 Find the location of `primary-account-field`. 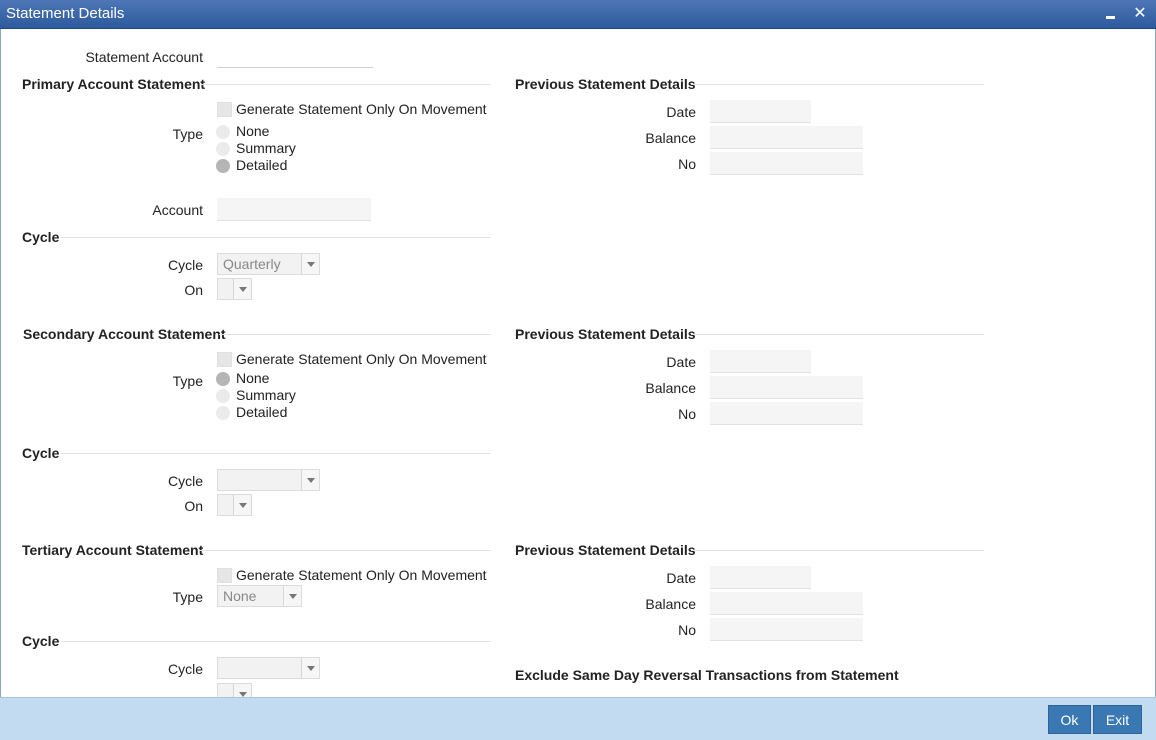

primary-account-field is located at coordinates (294, 209).